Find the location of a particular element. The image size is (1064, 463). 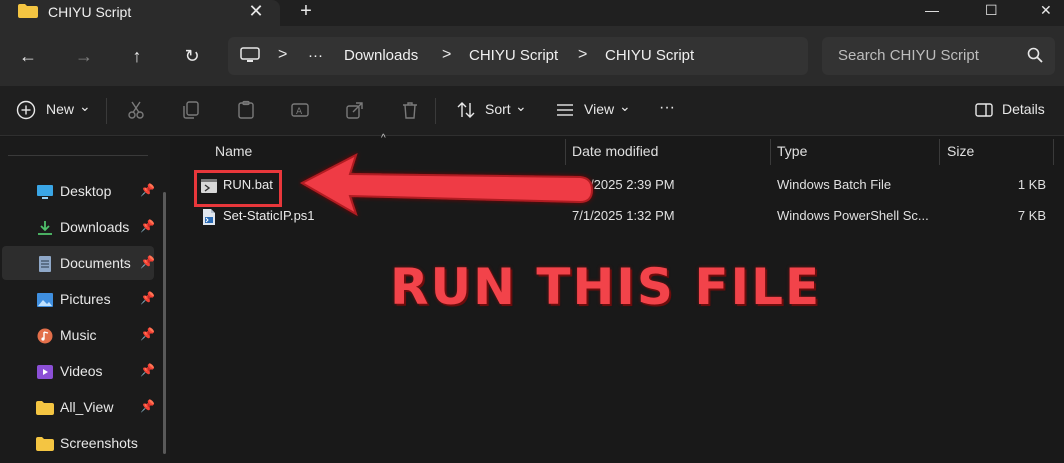

annotation-arrow-icon is located at coordinates (446, 185).